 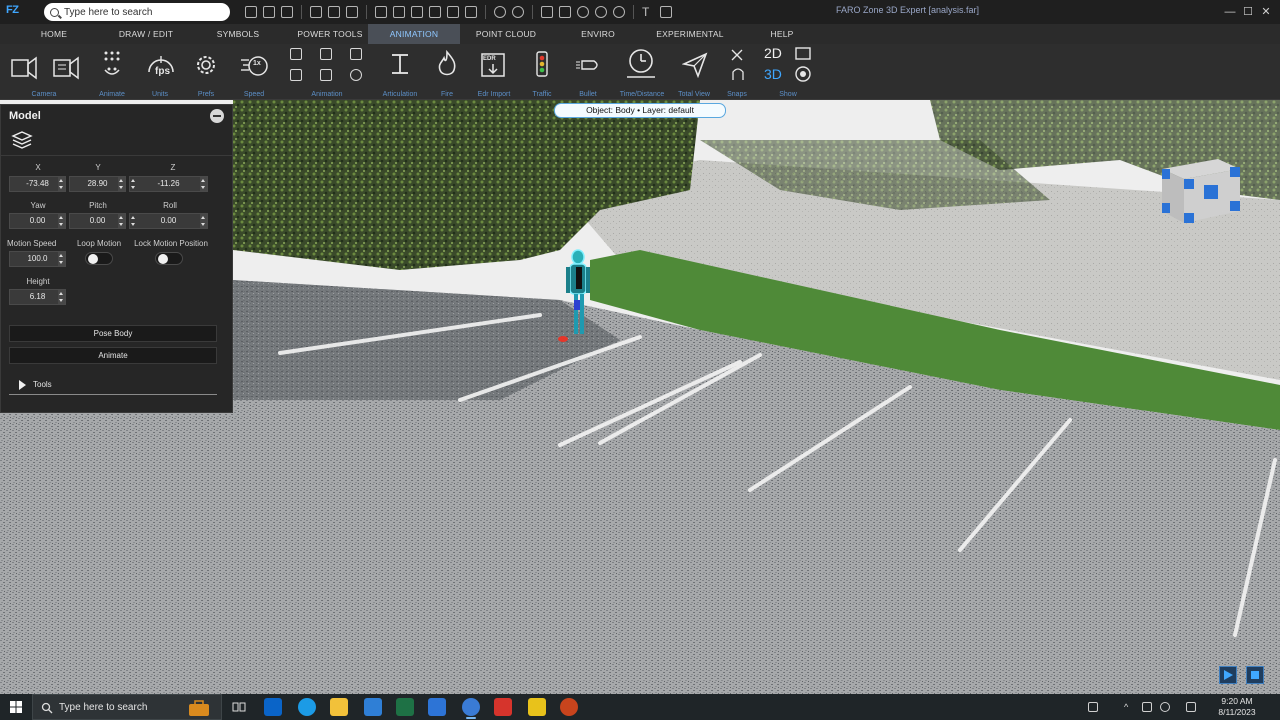 I want to click on tab-symbols: SYMBOLS, so click(x=238, y=34).